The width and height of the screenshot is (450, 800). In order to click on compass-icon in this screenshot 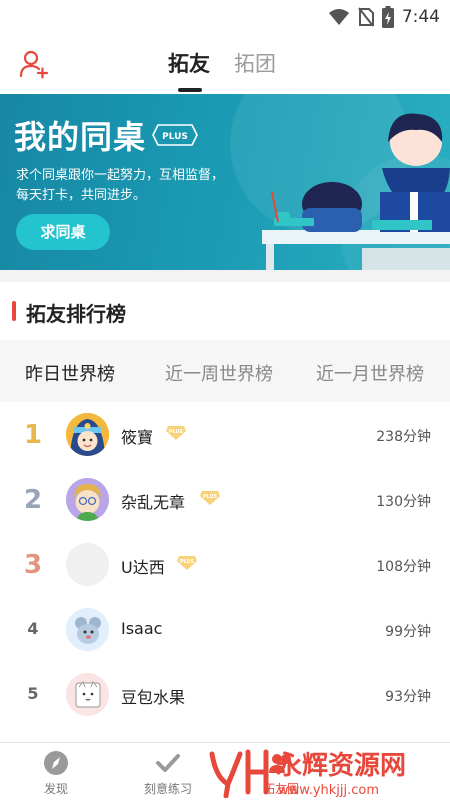, I will do `click(56, 763)`.